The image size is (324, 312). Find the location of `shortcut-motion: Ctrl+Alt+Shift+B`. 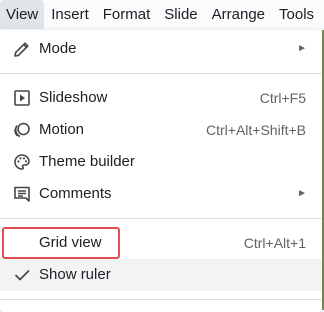

shortcut-motion: Ctrl+Alt+Shift+B is located at coordinates (256, 130).